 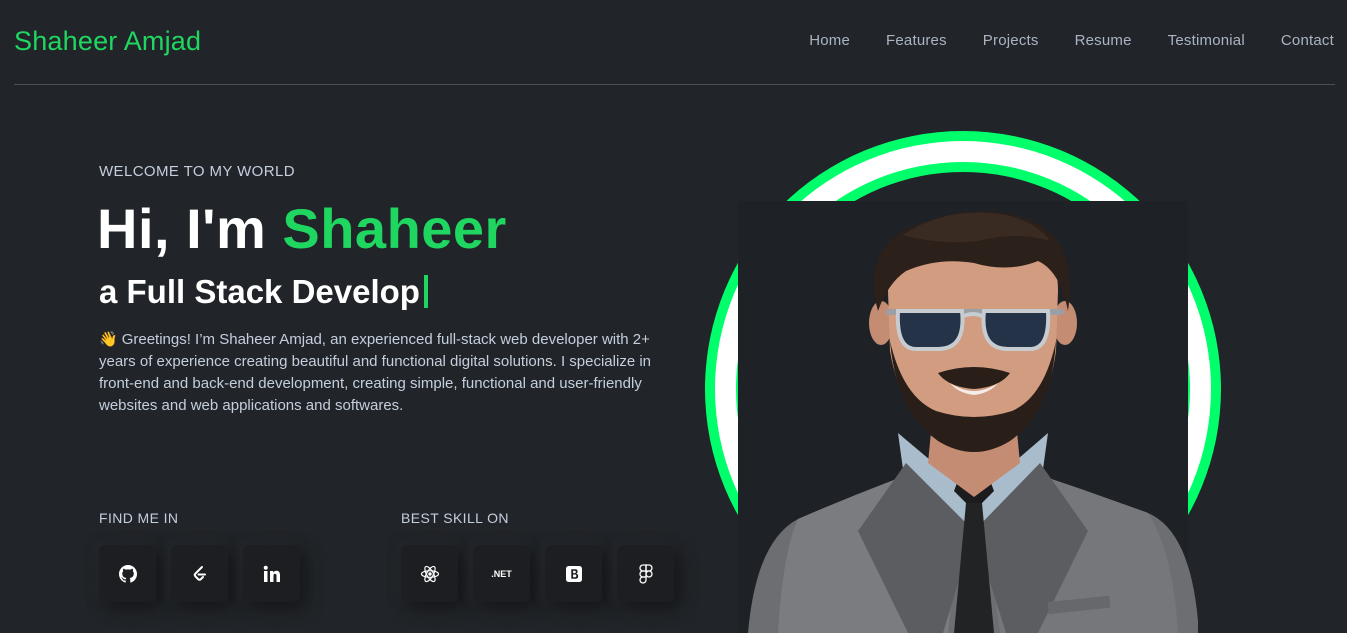 I want to click on figma-button, so click(x=645, y=573).